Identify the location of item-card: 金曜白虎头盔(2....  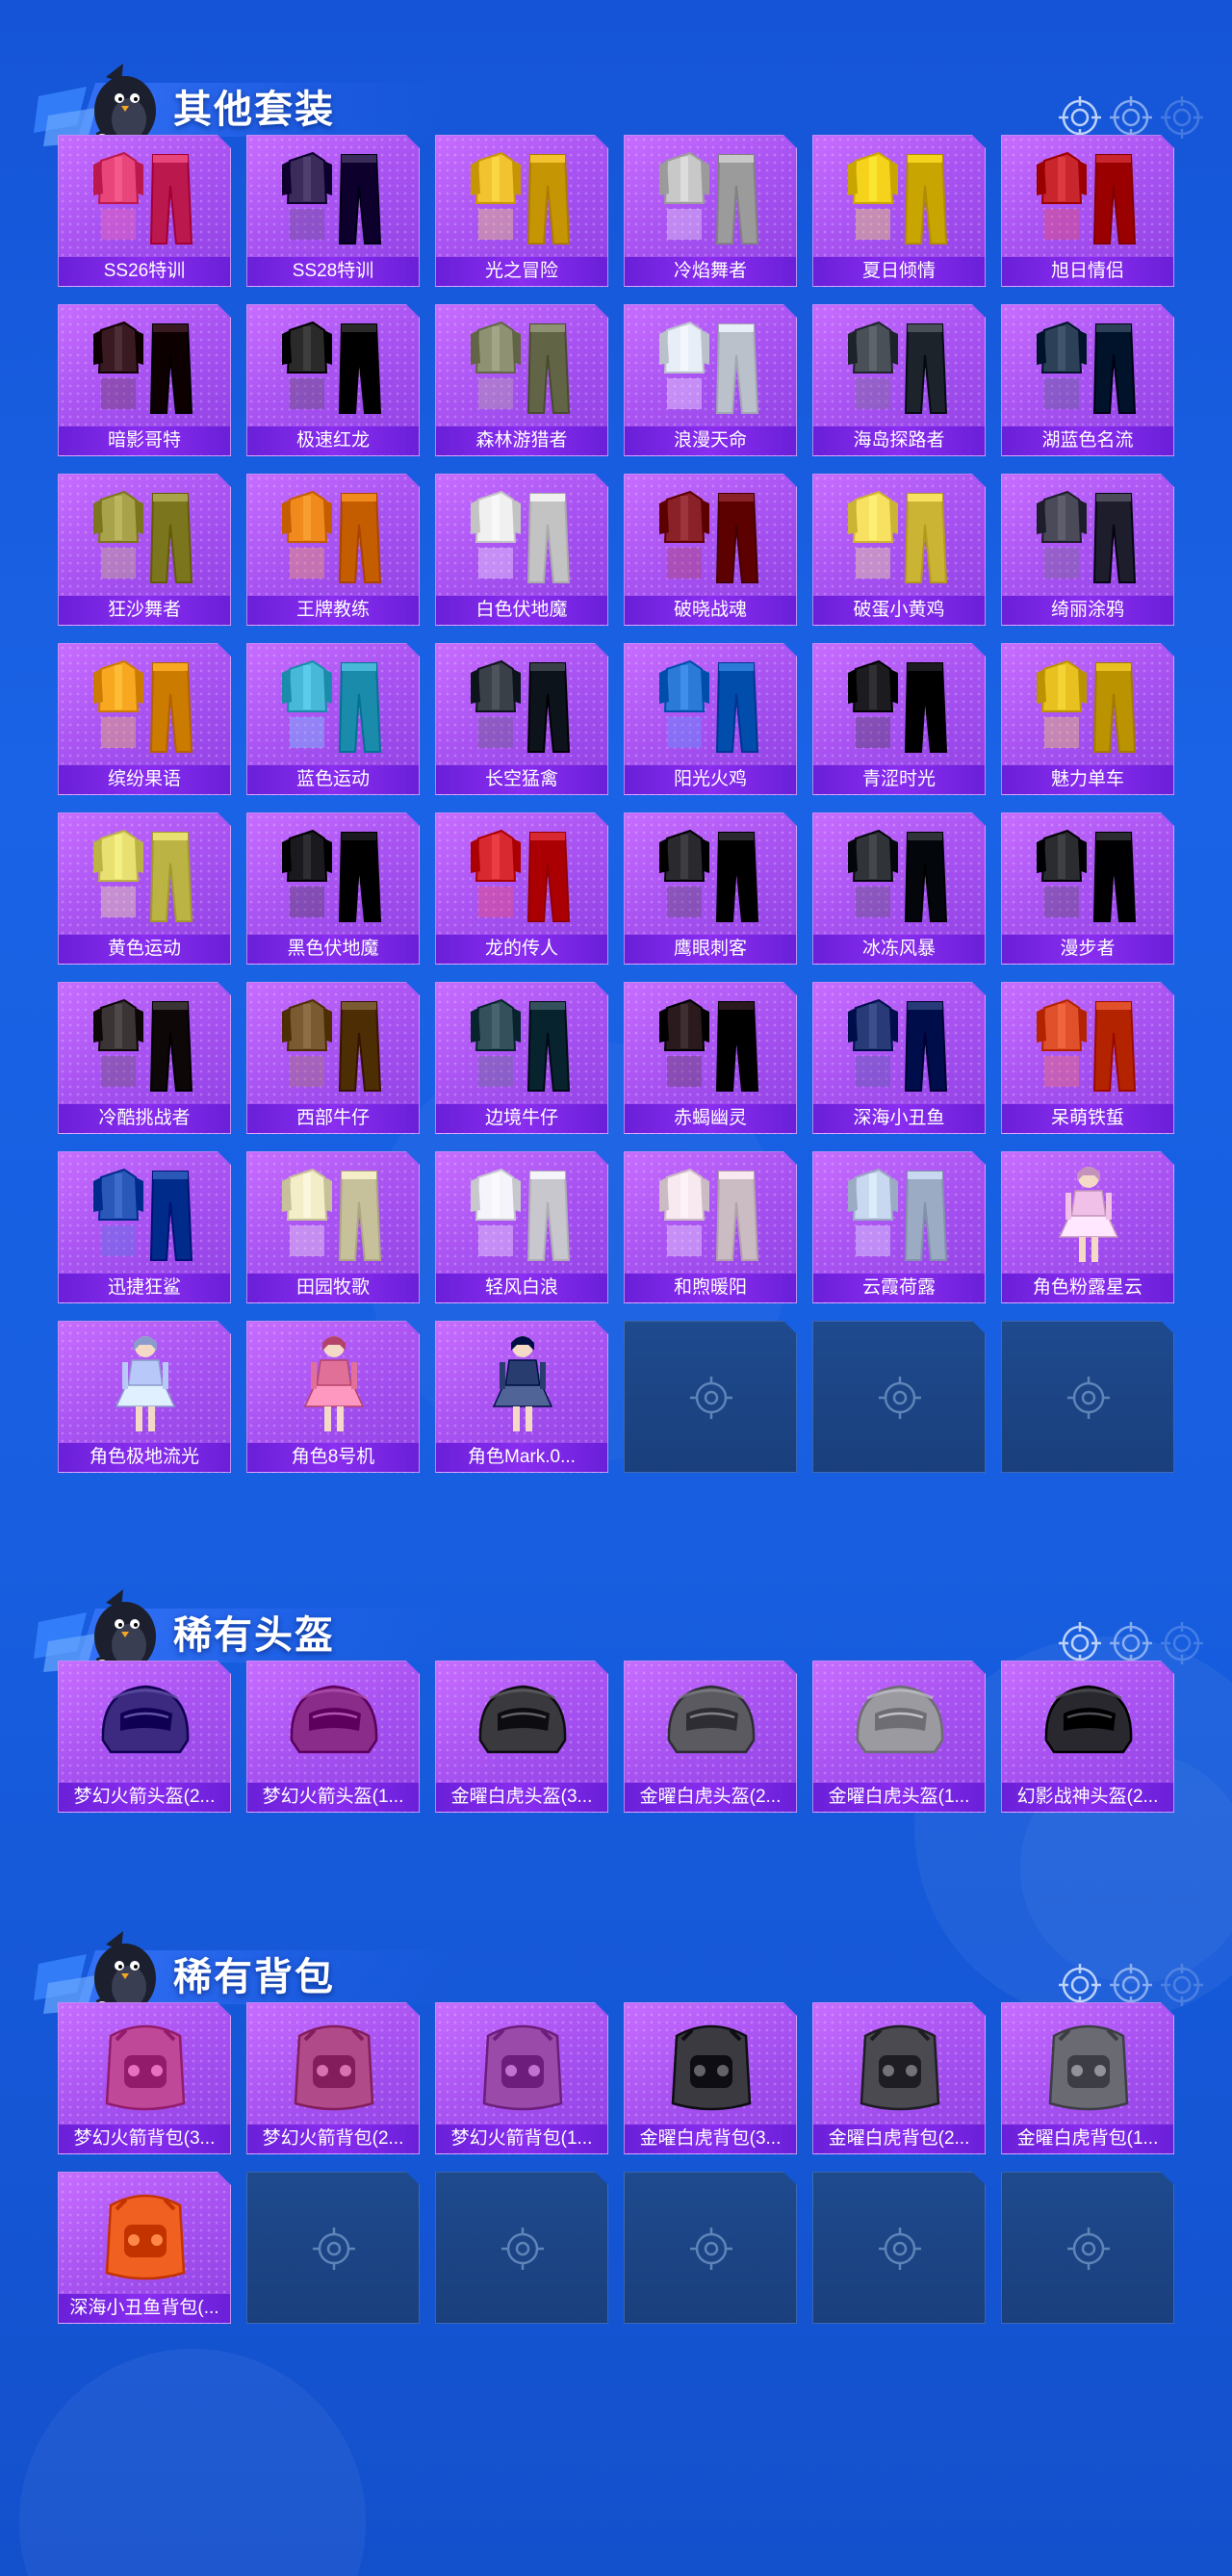
(710, 1737).